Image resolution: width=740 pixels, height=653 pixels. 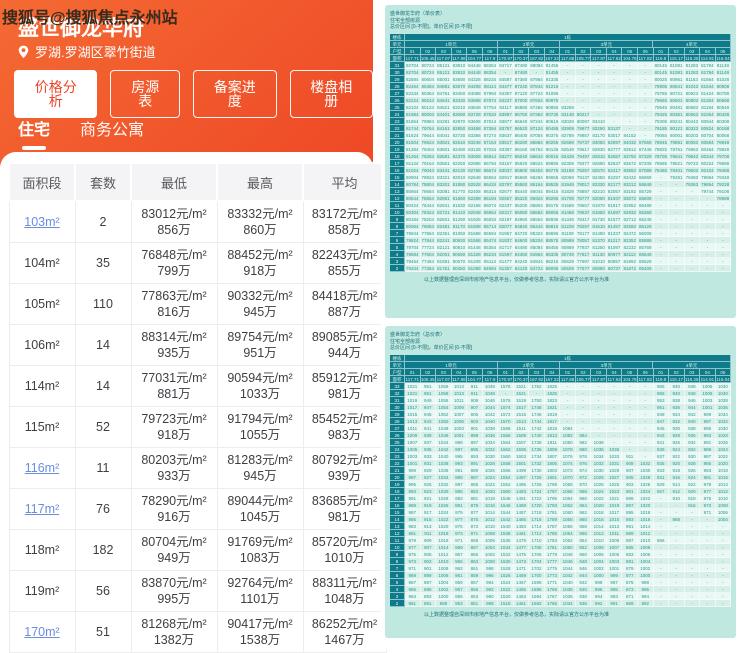 I want to click on avg-cell: 85912元/m² 981万, so click(x=344, y=386).